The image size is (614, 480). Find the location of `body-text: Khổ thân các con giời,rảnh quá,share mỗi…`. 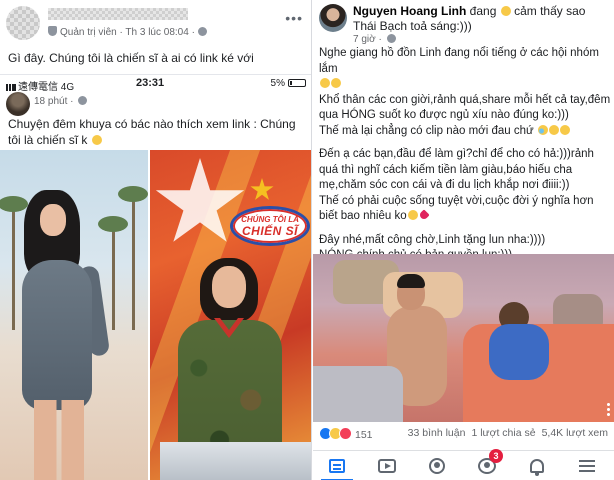

body-text: Khổ thân các con giời,rảnh quá,share mỗi… is located at coordinates (465, 107).